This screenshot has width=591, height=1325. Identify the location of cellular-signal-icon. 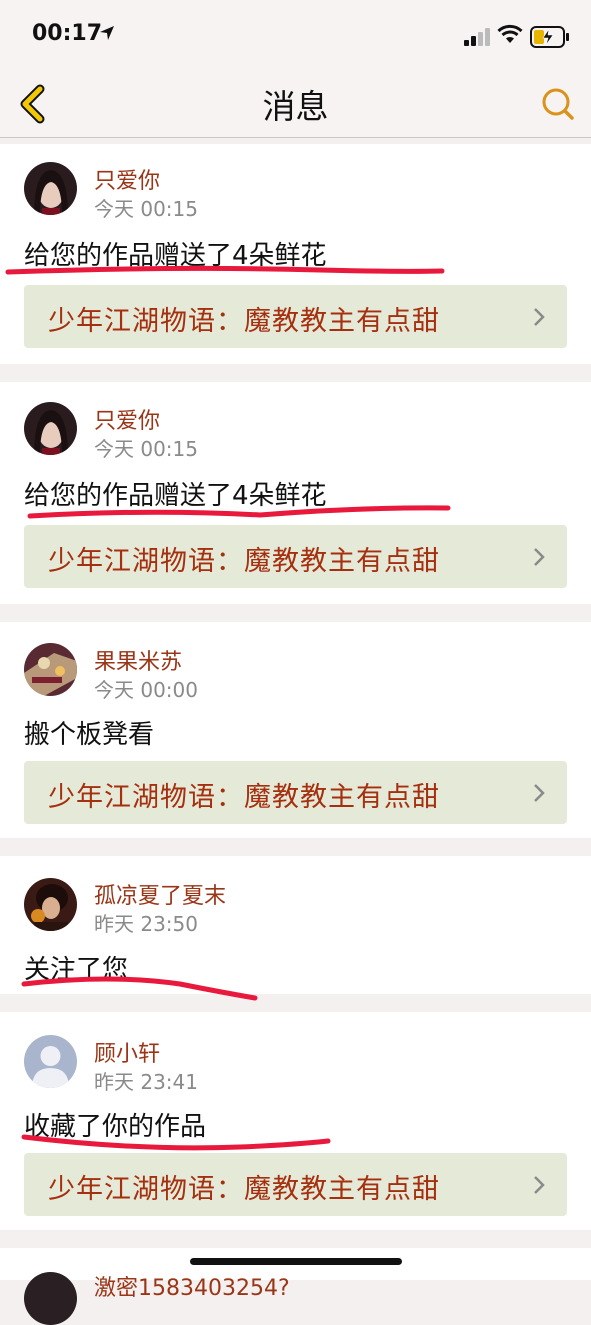
(477, 37).